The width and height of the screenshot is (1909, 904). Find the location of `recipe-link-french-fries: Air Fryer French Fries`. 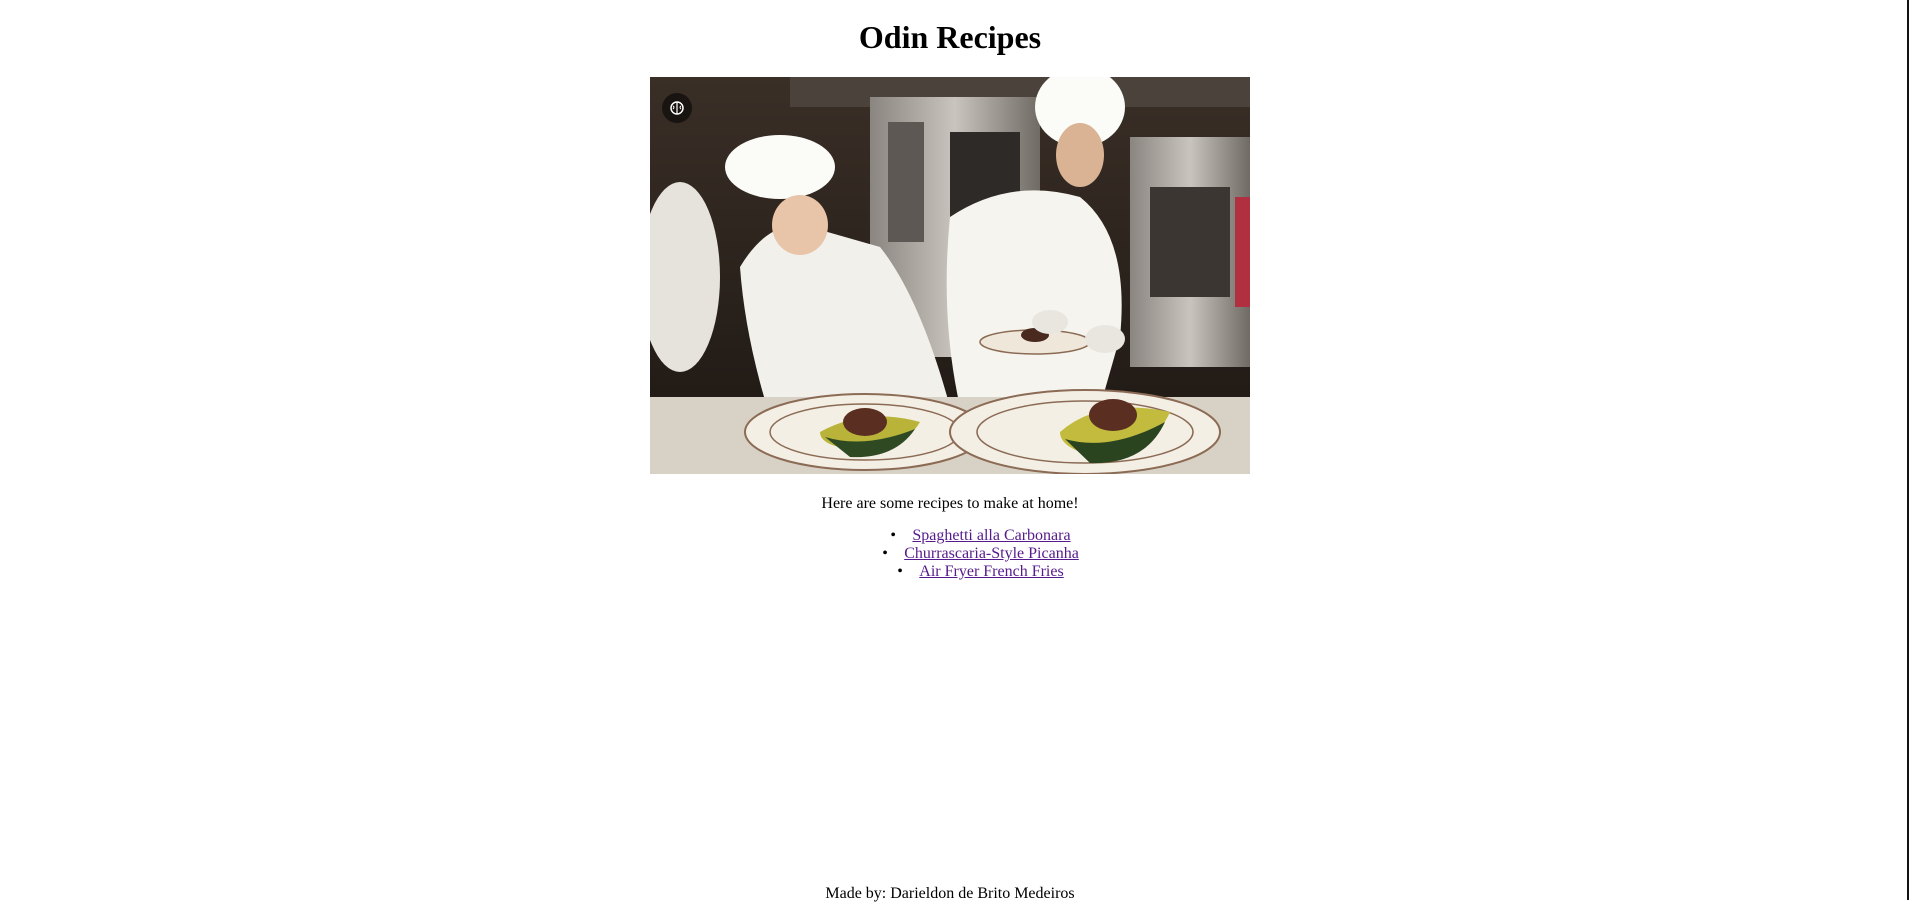

recipe-link-french-fries: Air Fryer French Fries is located at coordinates (991, 571).